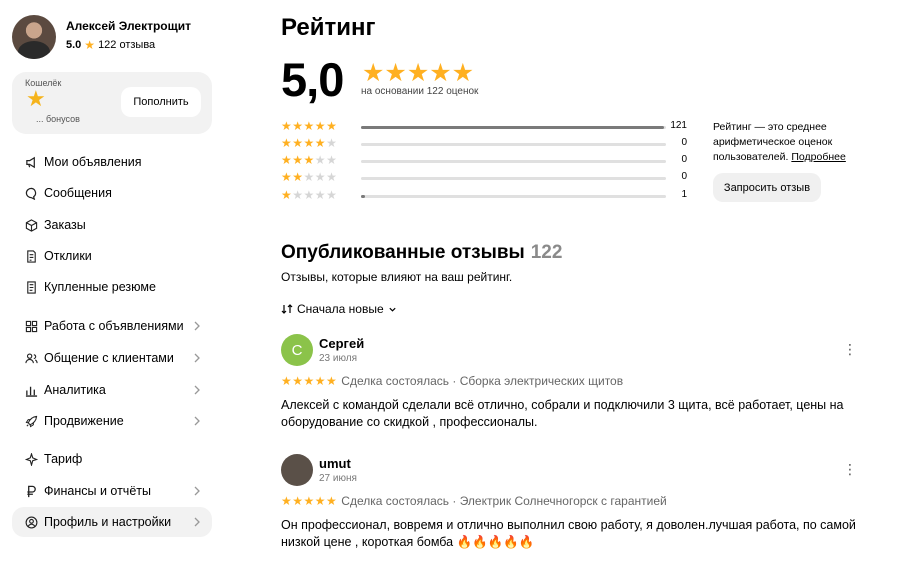  I want to click on published-count: 122, so click(546, 252).